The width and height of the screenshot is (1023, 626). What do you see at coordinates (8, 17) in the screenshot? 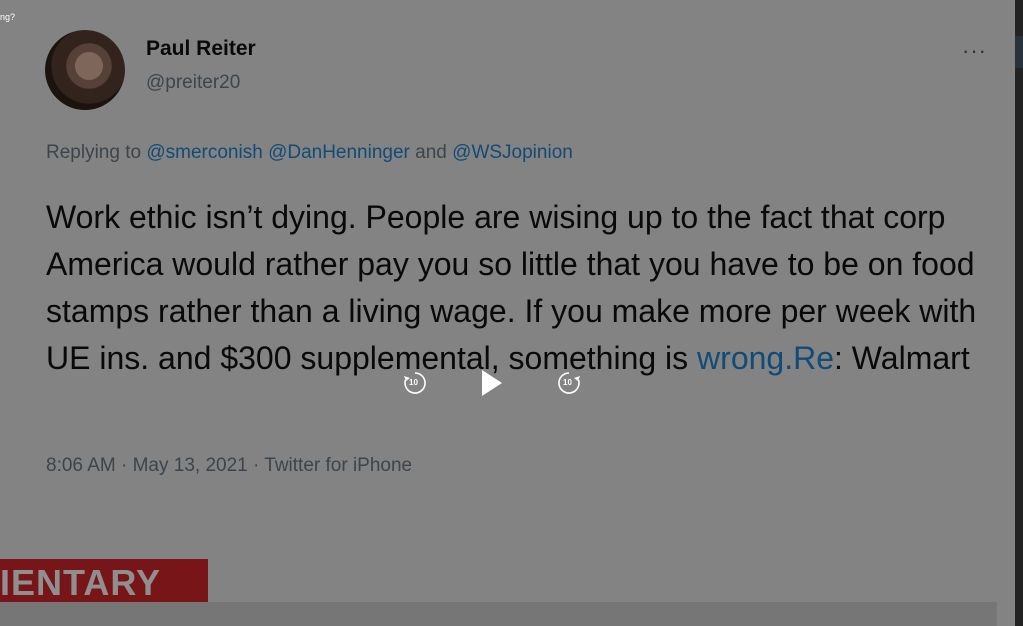
I see `top-title-fragment: ng?` at bounding box center [8, 17].